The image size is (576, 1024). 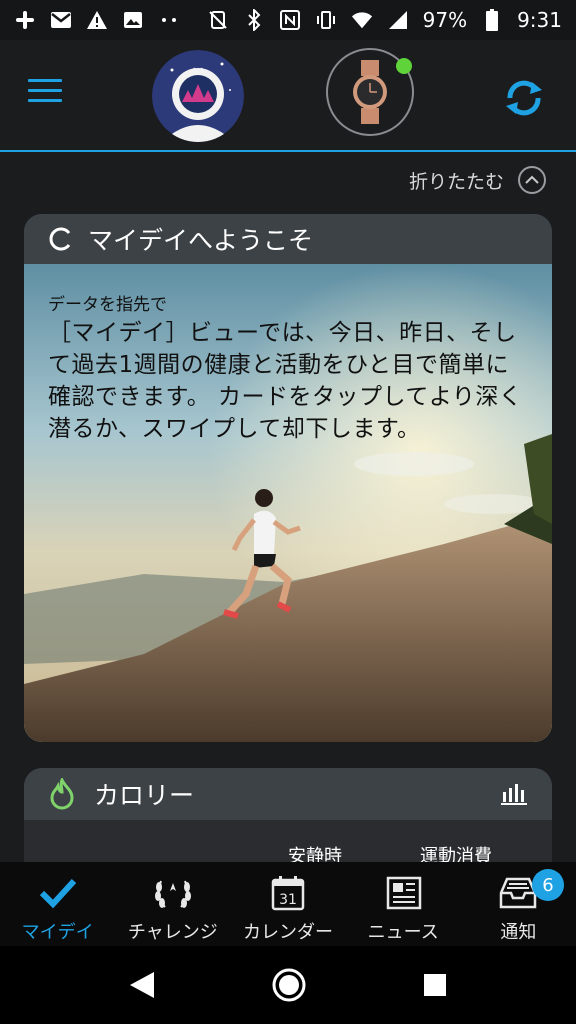 I want to click on gmail-icon, so click(x=61, y=20).